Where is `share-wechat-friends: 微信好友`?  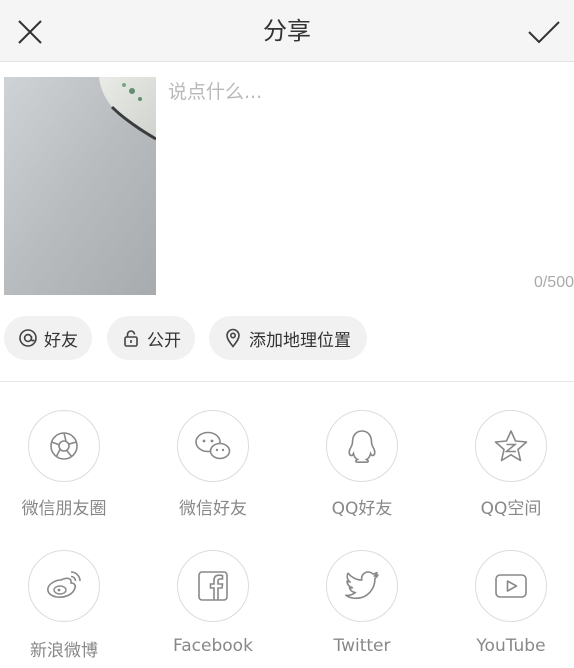 share-wechat-friends: 微信好友 is located at coordinates (213, 450).